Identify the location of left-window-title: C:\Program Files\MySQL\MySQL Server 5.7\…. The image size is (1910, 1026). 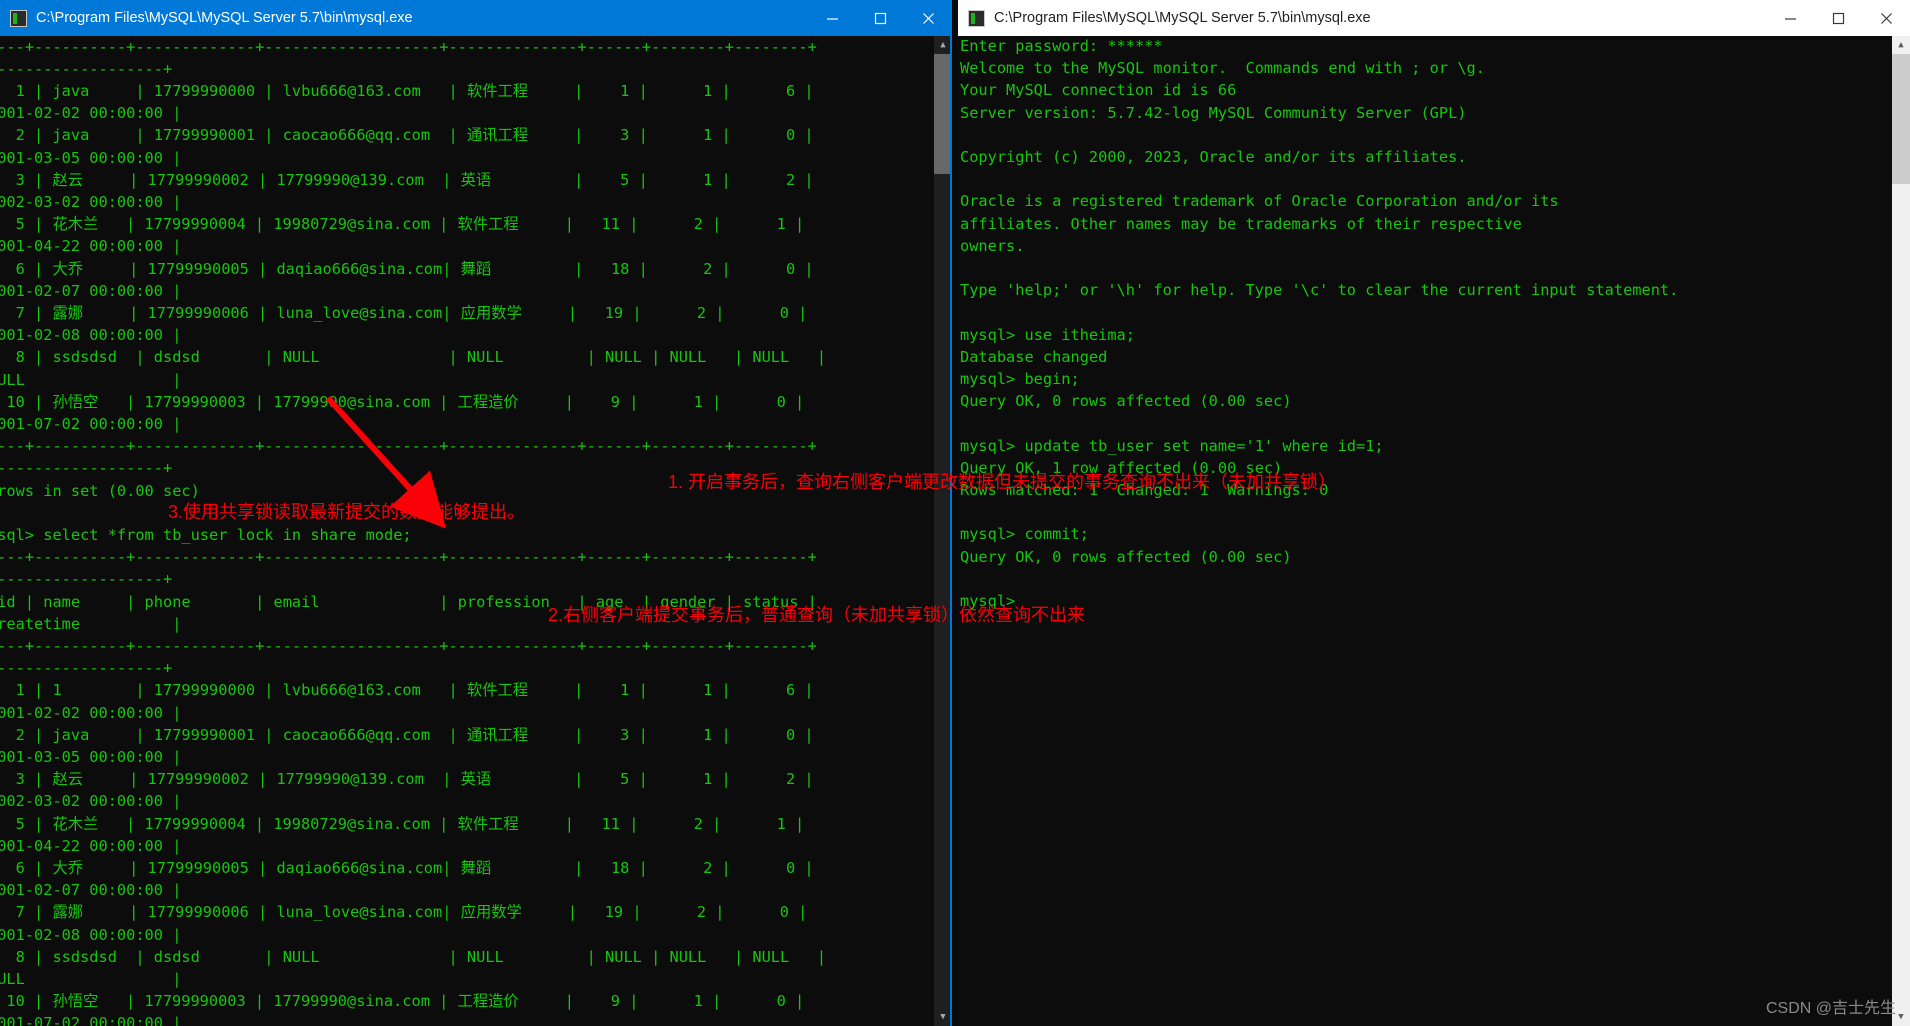
(224, 18).